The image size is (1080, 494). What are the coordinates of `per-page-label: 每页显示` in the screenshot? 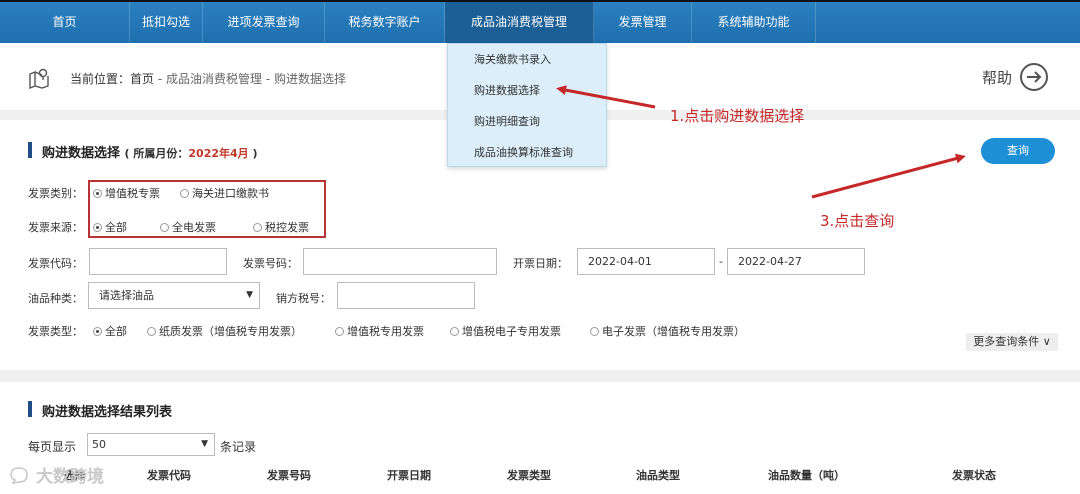 It's located at (52, 447).